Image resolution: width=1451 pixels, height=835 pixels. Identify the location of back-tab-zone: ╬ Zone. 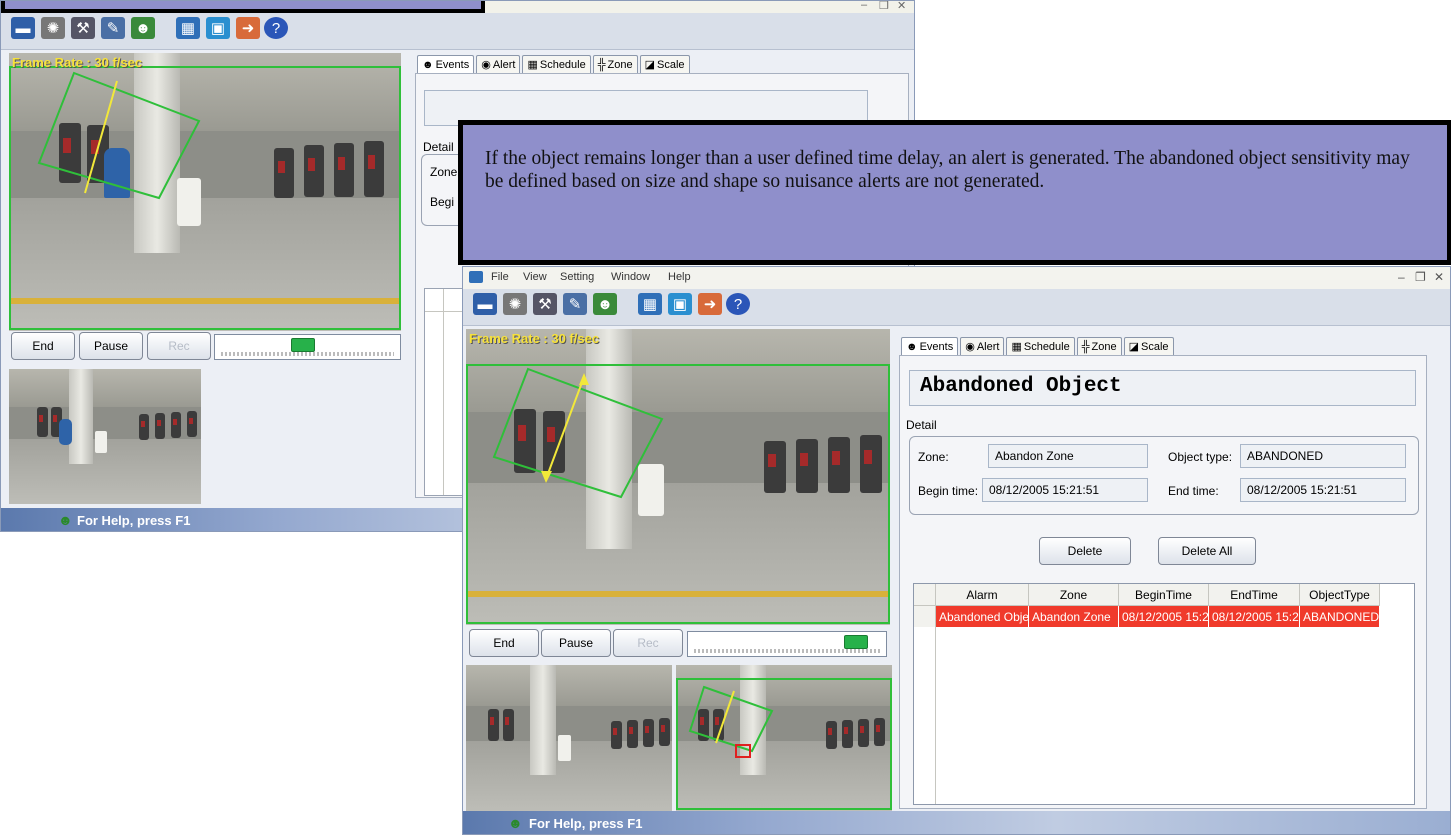
(615, 64).